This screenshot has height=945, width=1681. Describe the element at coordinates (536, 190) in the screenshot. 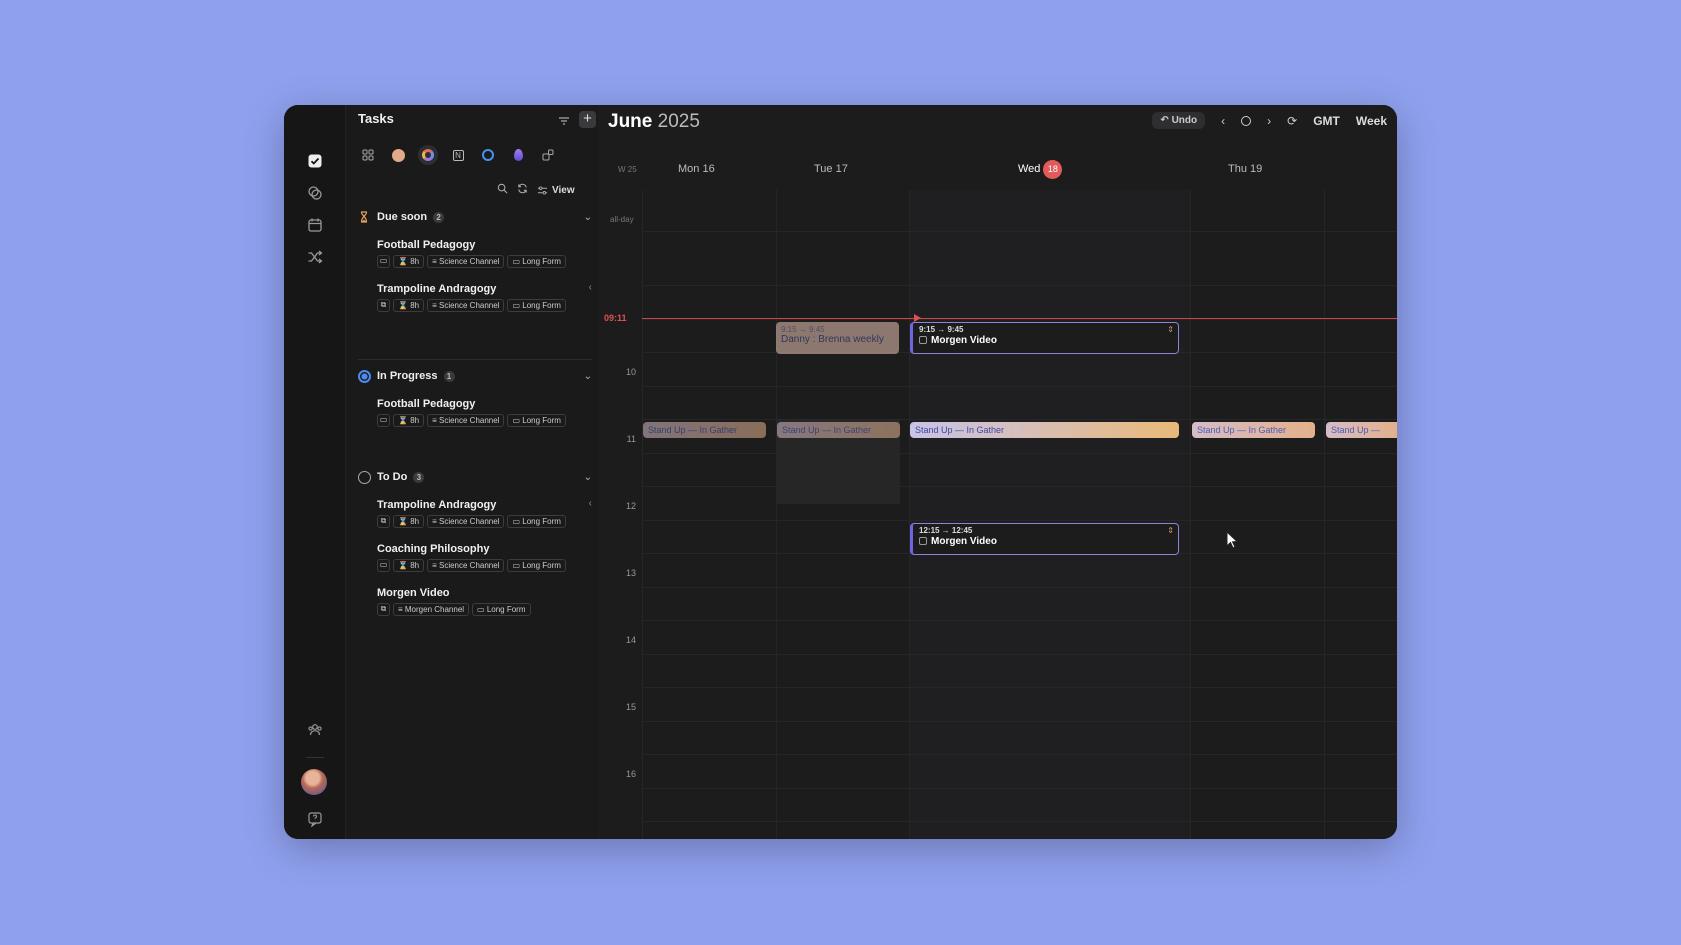

I see `task-tools: View` at that location.